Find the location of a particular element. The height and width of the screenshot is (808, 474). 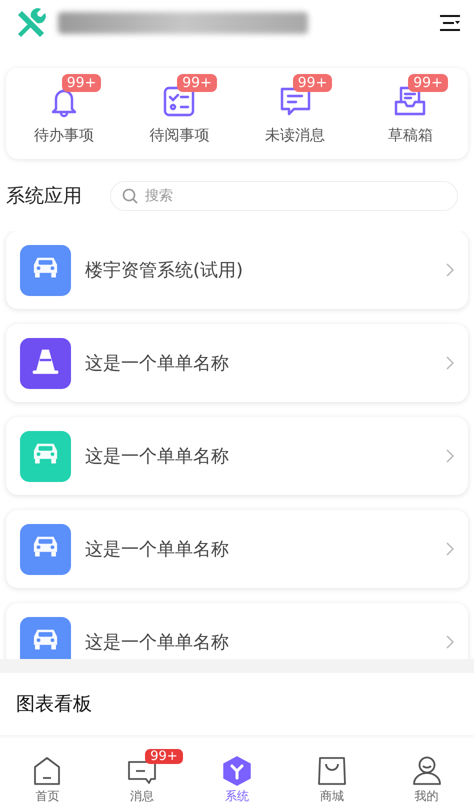

shopping-bag-icon is located at coordinates (332, 771).